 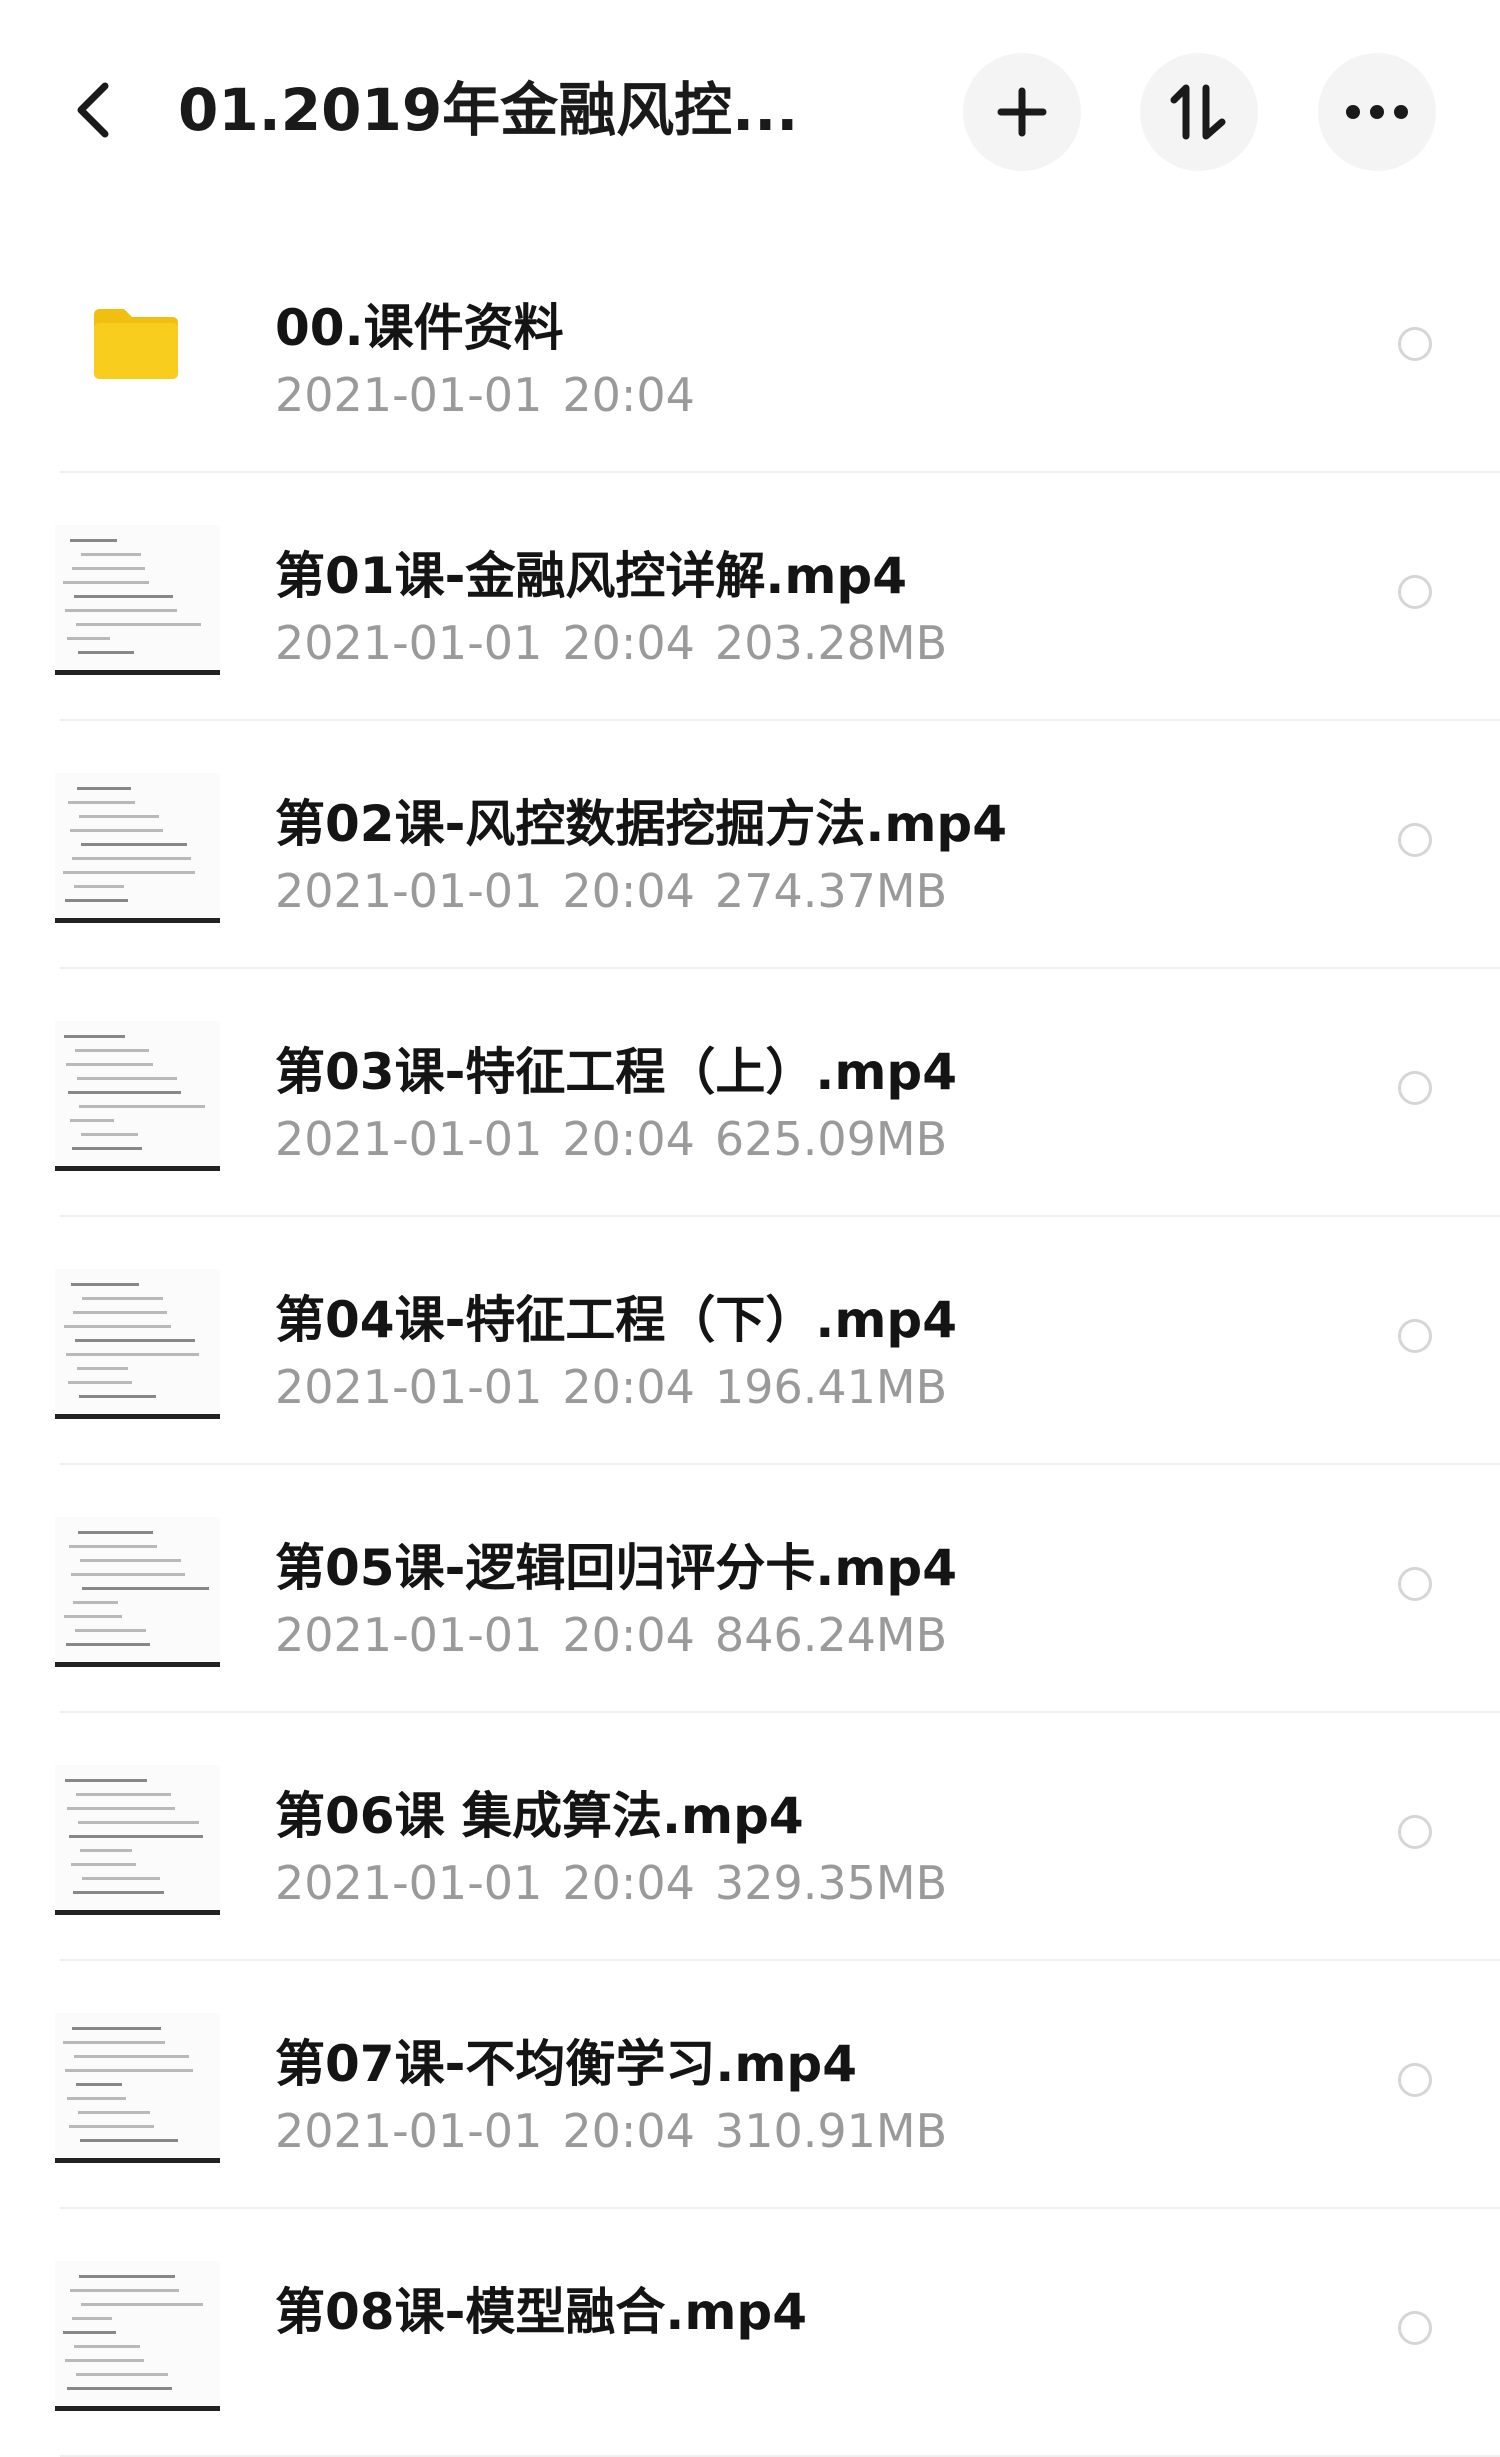 I want to click on file-name: 00.课件资料, so click(x=419, y=328).